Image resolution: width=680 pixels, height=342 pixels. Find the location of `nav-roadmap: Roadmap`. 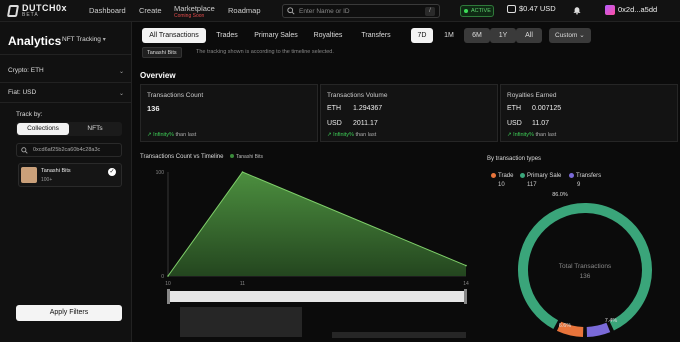

nav-roadmap: Roadmap is located at coordinates (244, 10).